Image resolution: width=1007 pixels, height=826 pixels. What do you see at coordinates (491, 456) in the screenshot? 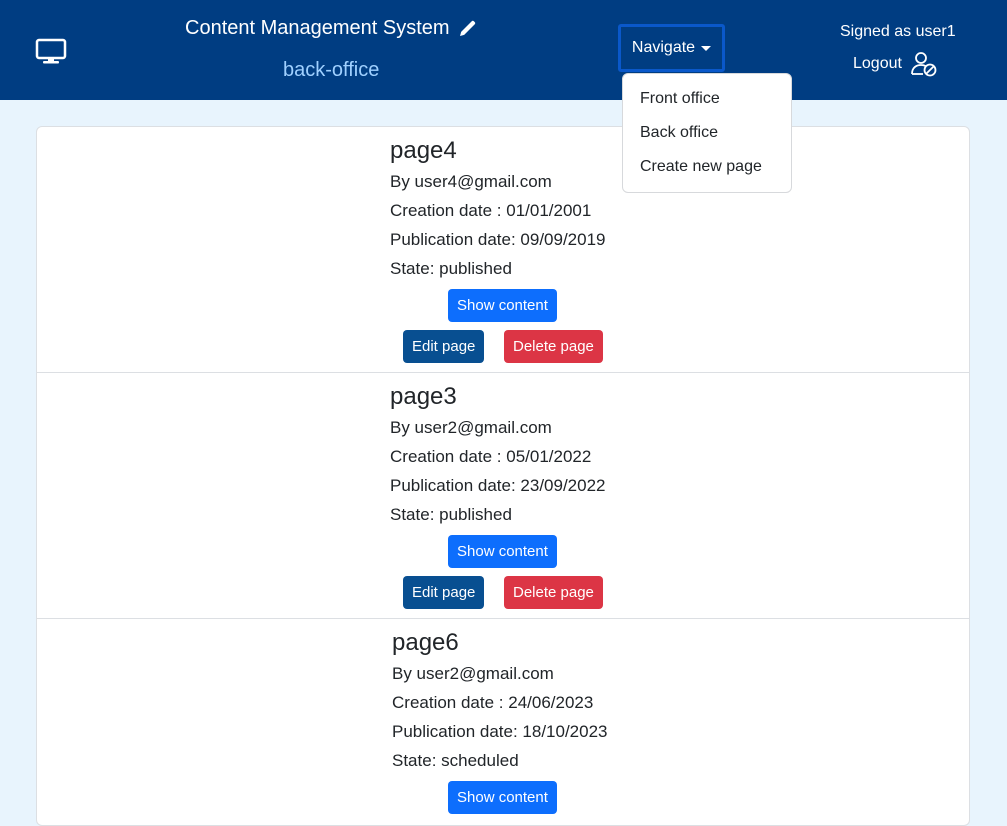
I see `page-creation-date: Creation date : 05/01/2022` at bounding box center [491, 456].